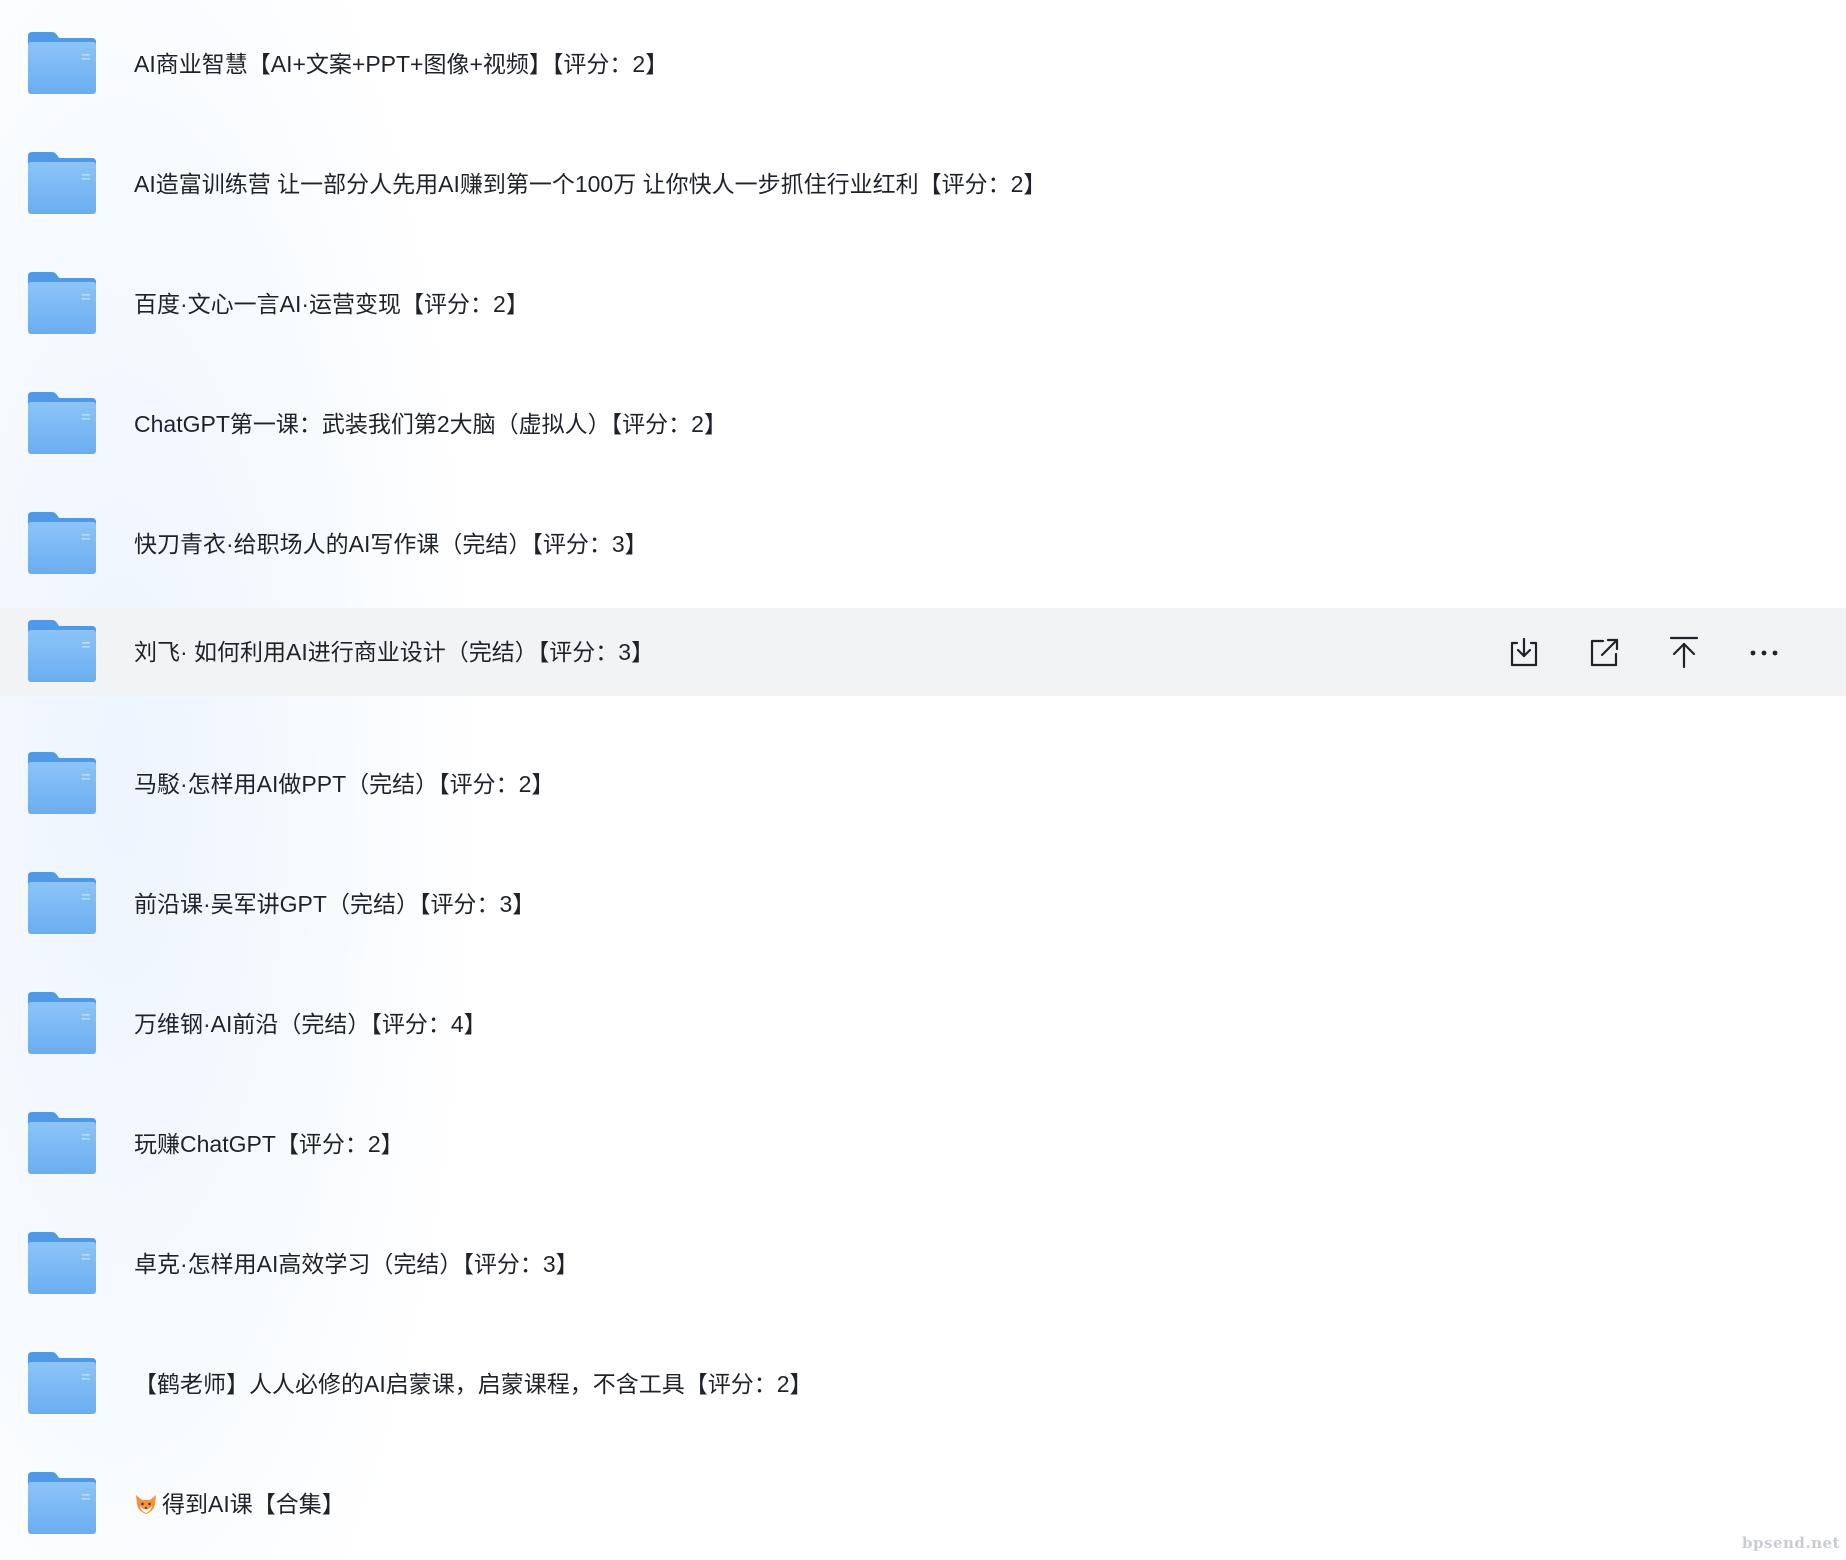 This screenshot has width=1846, height=1560. I want to click on folder-name: 卓克·怎样用AI高效学习（完结）【评分：3】, so click(356, 1264).